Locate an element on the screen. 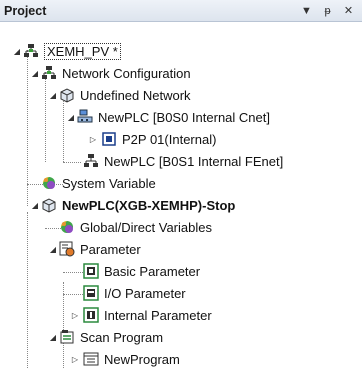 This screenshot has height=369, width=362. p2p-icon is located at coordinates (109, 139).